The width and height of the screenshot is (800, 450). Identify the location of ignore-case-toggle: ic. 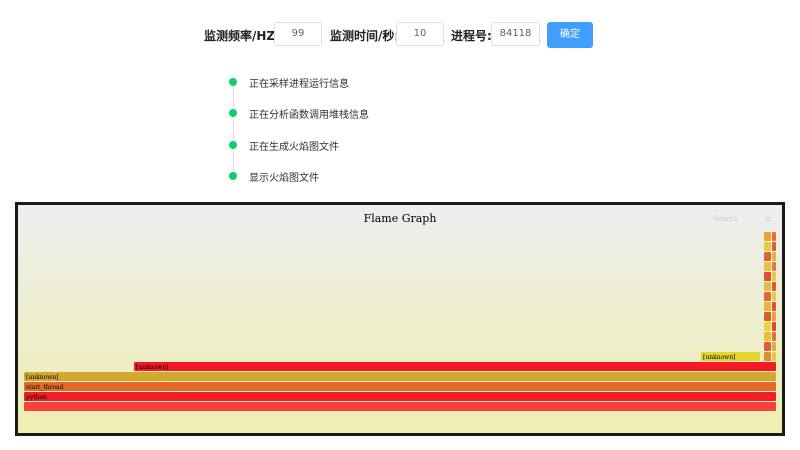
(768, 219).